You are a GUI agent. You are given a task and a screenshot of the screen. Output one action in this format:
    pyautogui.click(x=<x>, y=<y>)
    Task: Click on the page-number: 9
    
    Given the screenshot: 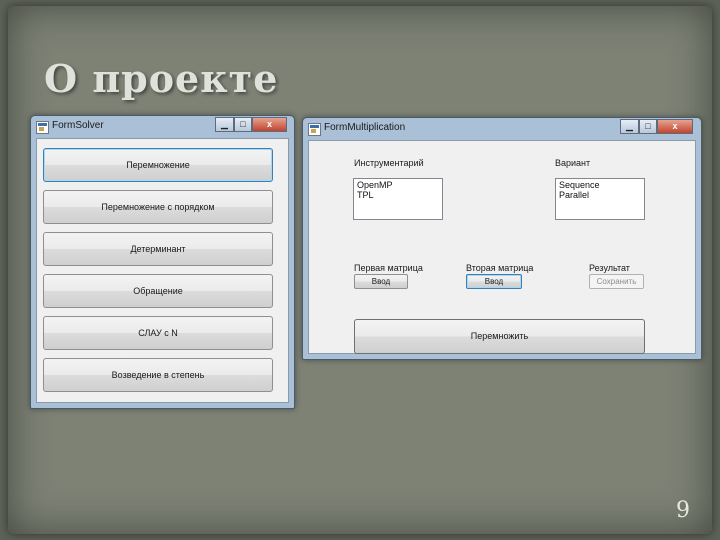 What is the action you would take?
    pyautogui.click(x=683, y=510)
    